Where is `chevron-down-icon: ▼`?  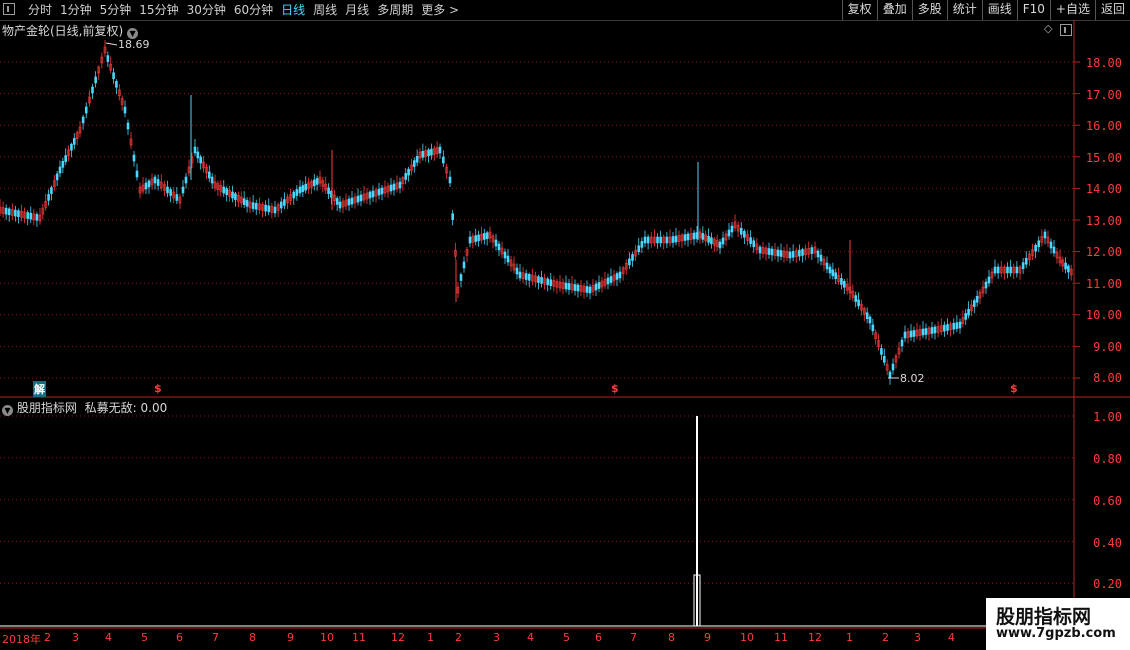
chevron-down-icon: ▼ is located at coordinates (7, 410).